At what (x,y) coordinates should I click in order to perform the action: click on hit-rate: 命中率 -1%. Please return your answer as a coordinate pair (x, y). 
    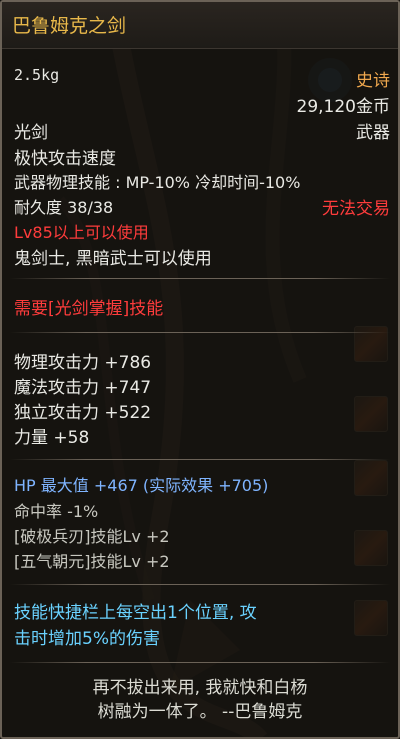
    Looking at the image, I should click on (56, 511).